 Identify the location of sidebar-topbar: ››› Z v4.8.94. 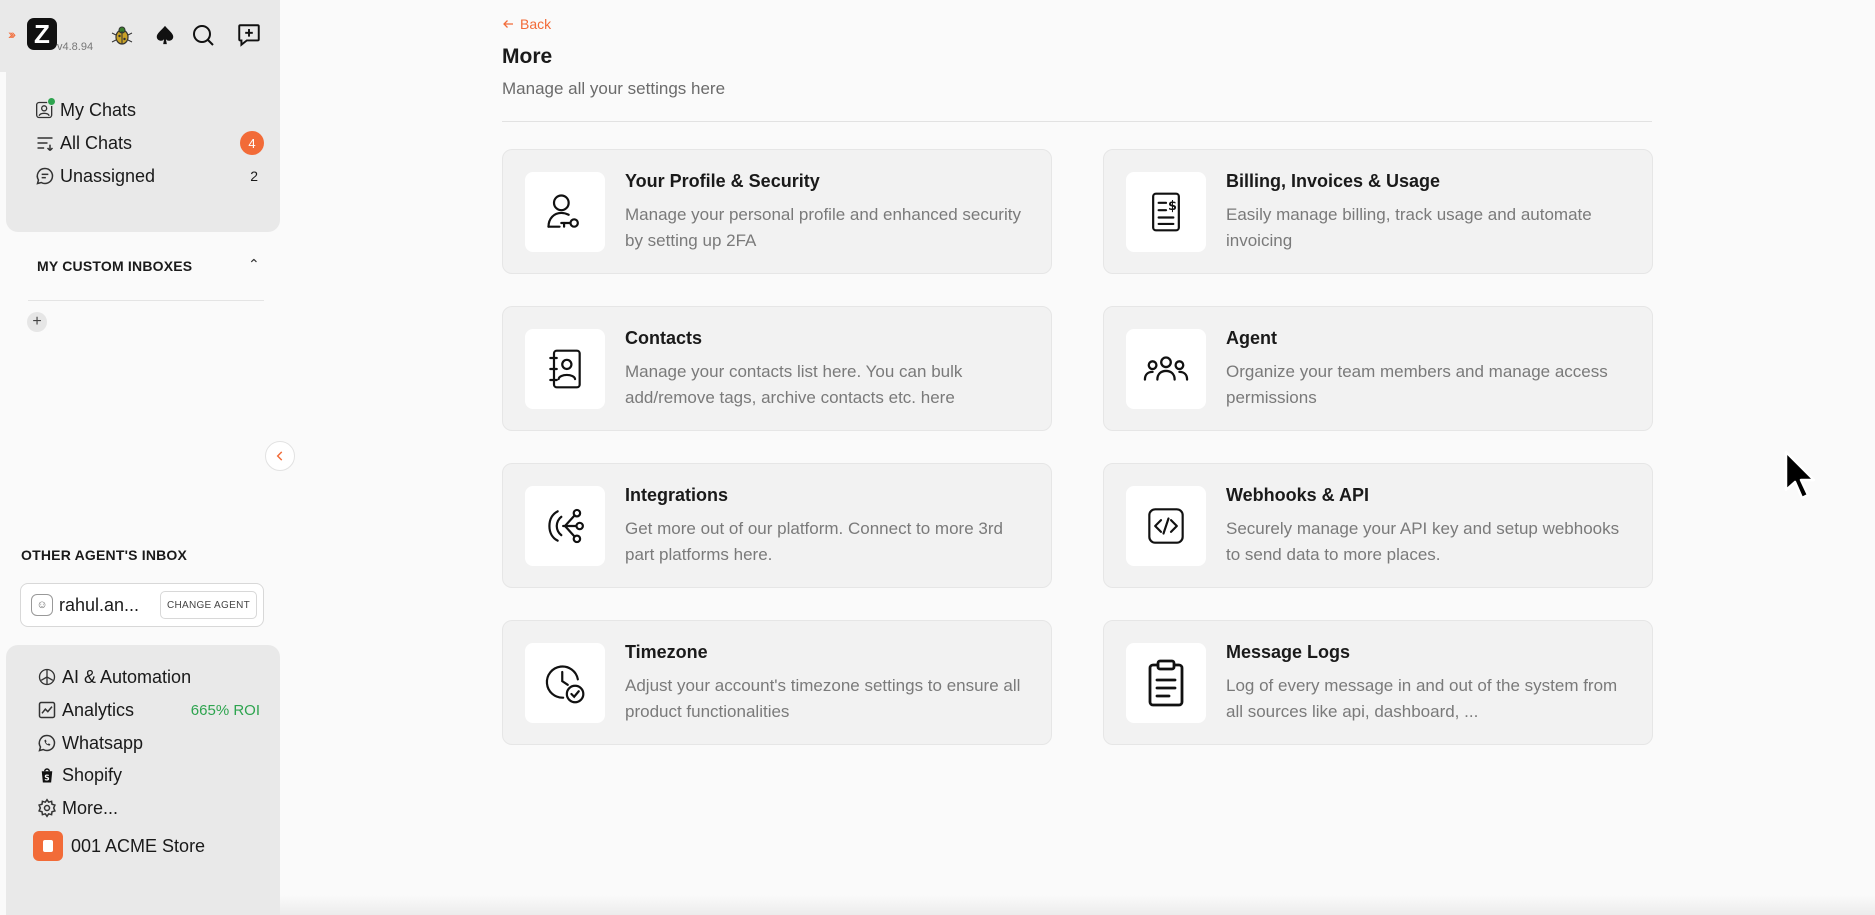
(140, 36).